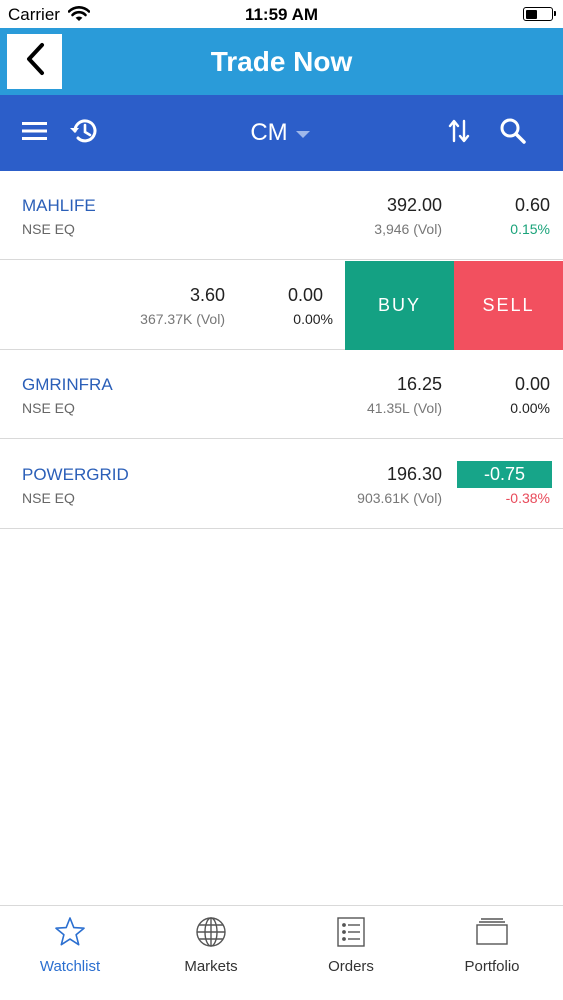 Image resolution: width=563 pixels, height=1000 pixels. Describe the element at coordinates (70, 966) in the screenshot. I see `tab-label: Watchlist` at that location.